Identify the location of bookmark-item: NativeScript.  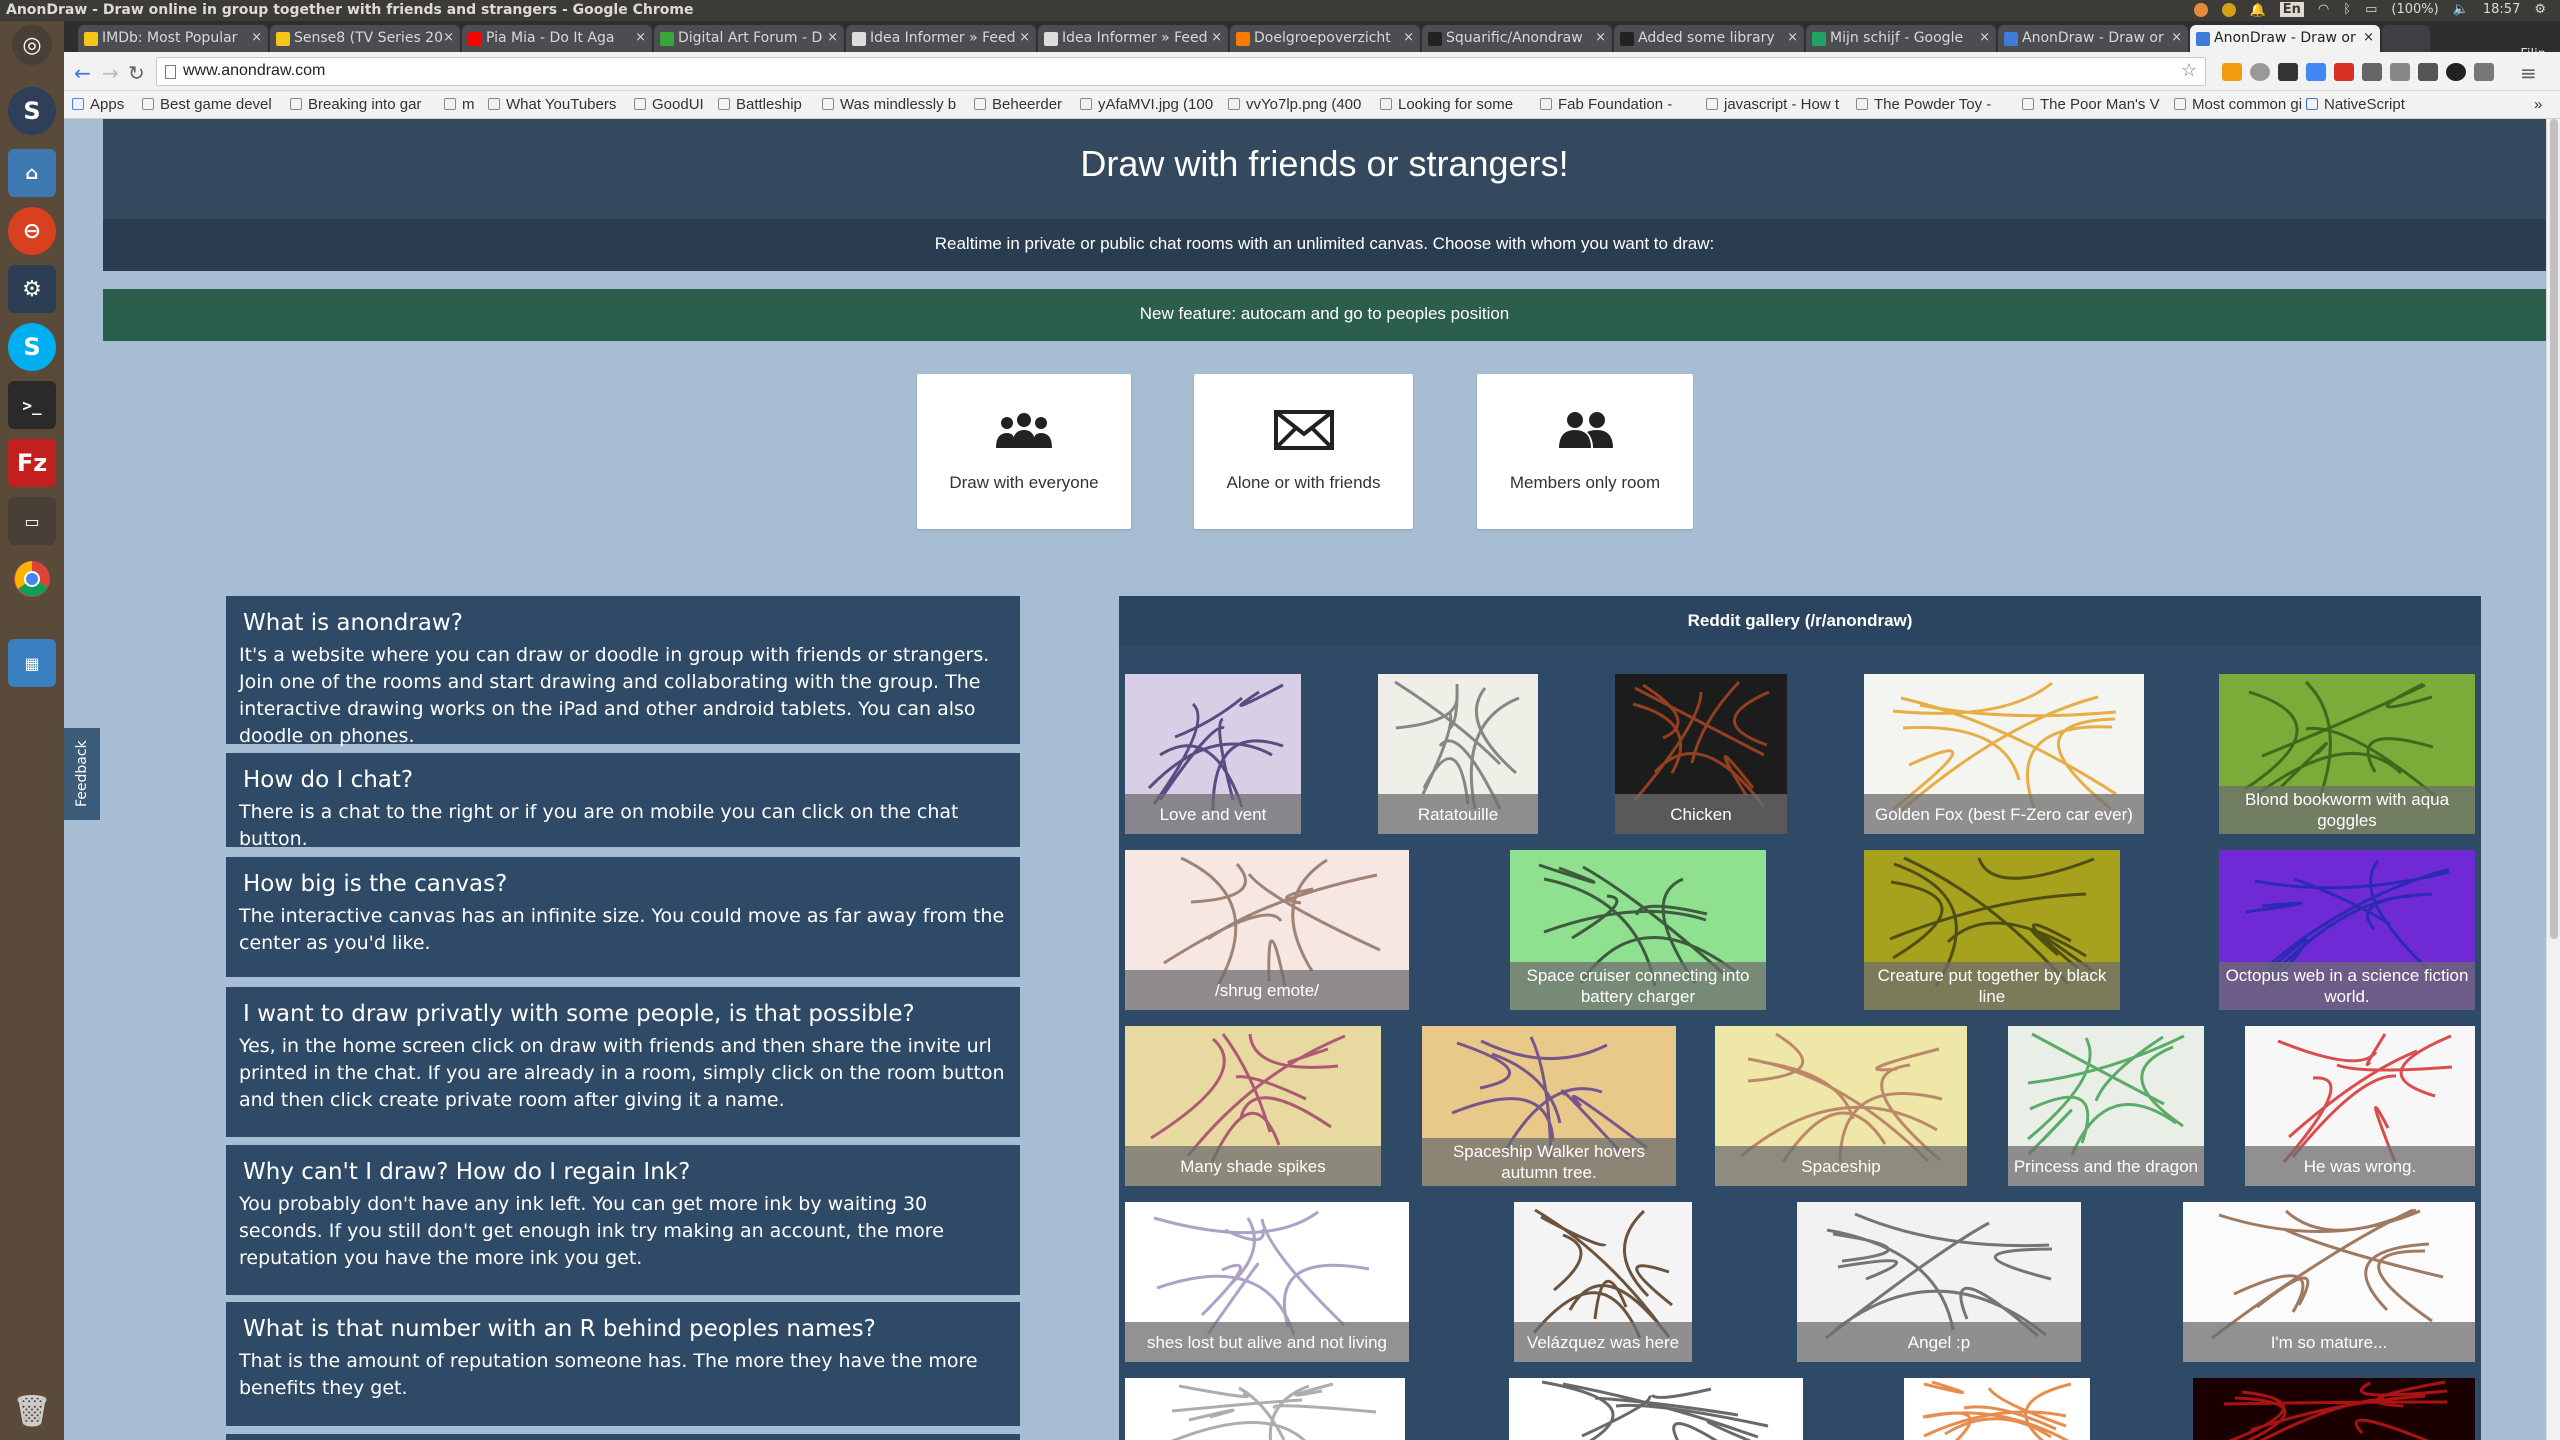
(2355, 104).